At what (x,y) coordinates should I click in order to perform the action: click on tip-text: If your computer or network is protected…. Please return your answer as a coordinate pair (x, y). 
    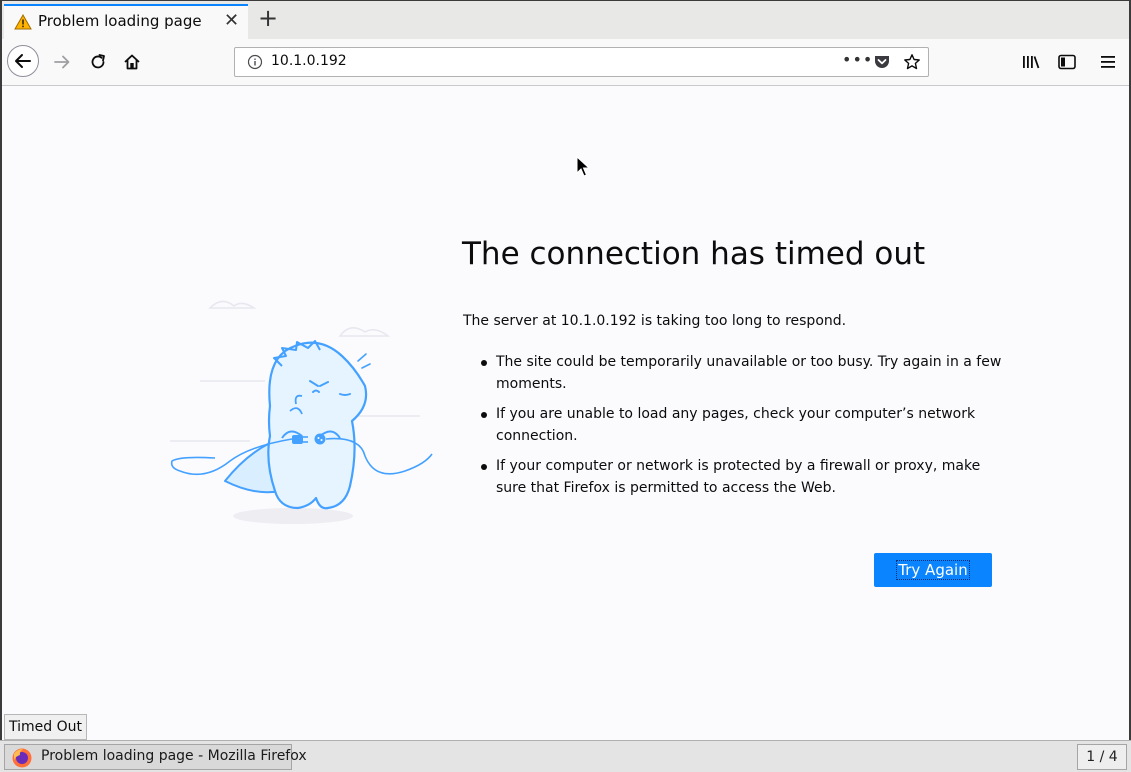
    Looking at the image, I should click on (738, 477).